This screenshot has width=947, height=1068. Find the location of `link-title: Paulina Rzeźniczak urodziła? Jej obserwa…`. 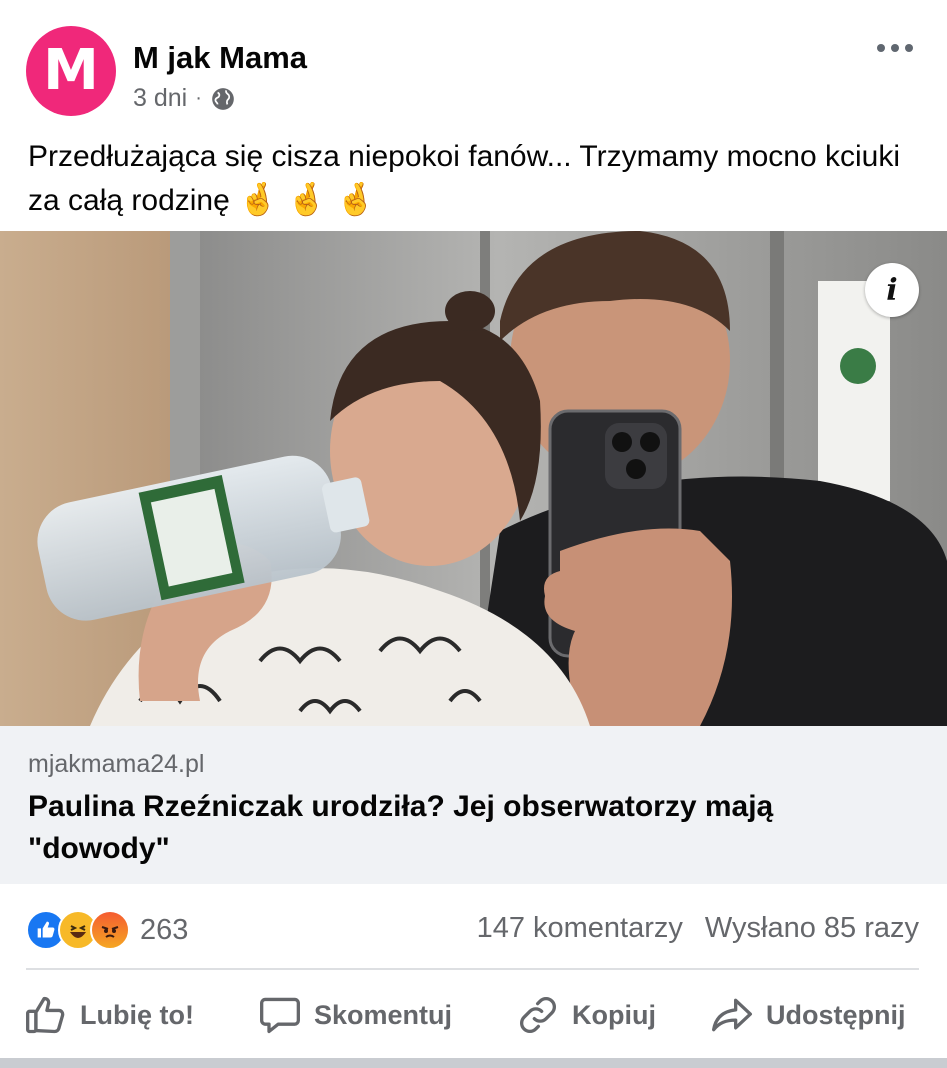

link-title: Paulina Rzeźniczak urodziła? Jej obserwa… is located at coordinates (401, 827).